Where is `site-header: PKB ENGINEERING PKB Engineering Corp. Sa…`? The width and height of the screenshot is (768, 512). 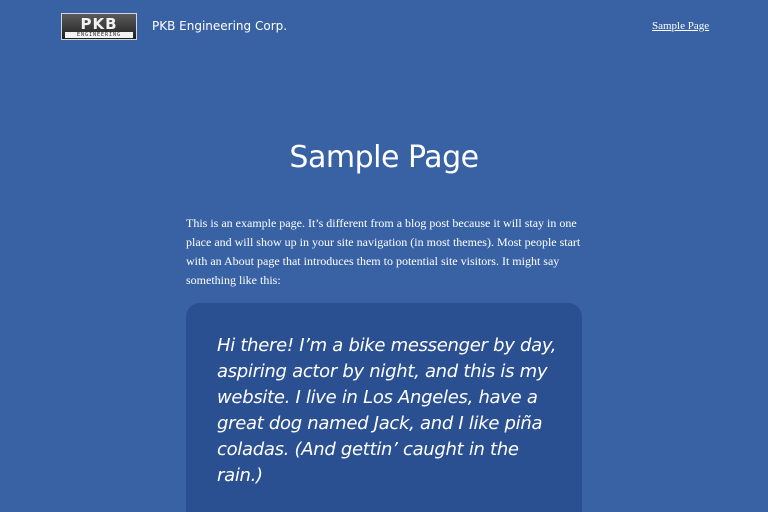
site-header: PKB ENGINEERING PKB Engineering Corp. Sa… is located at coordinates (384, 27).